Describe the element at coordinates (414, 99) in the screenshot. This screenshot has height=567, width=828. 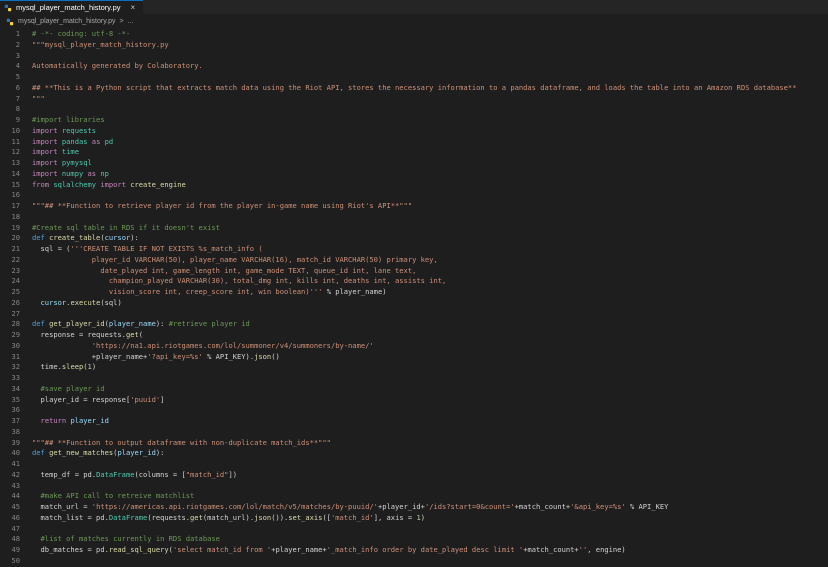
I see `code-line: 7 """` at that location.